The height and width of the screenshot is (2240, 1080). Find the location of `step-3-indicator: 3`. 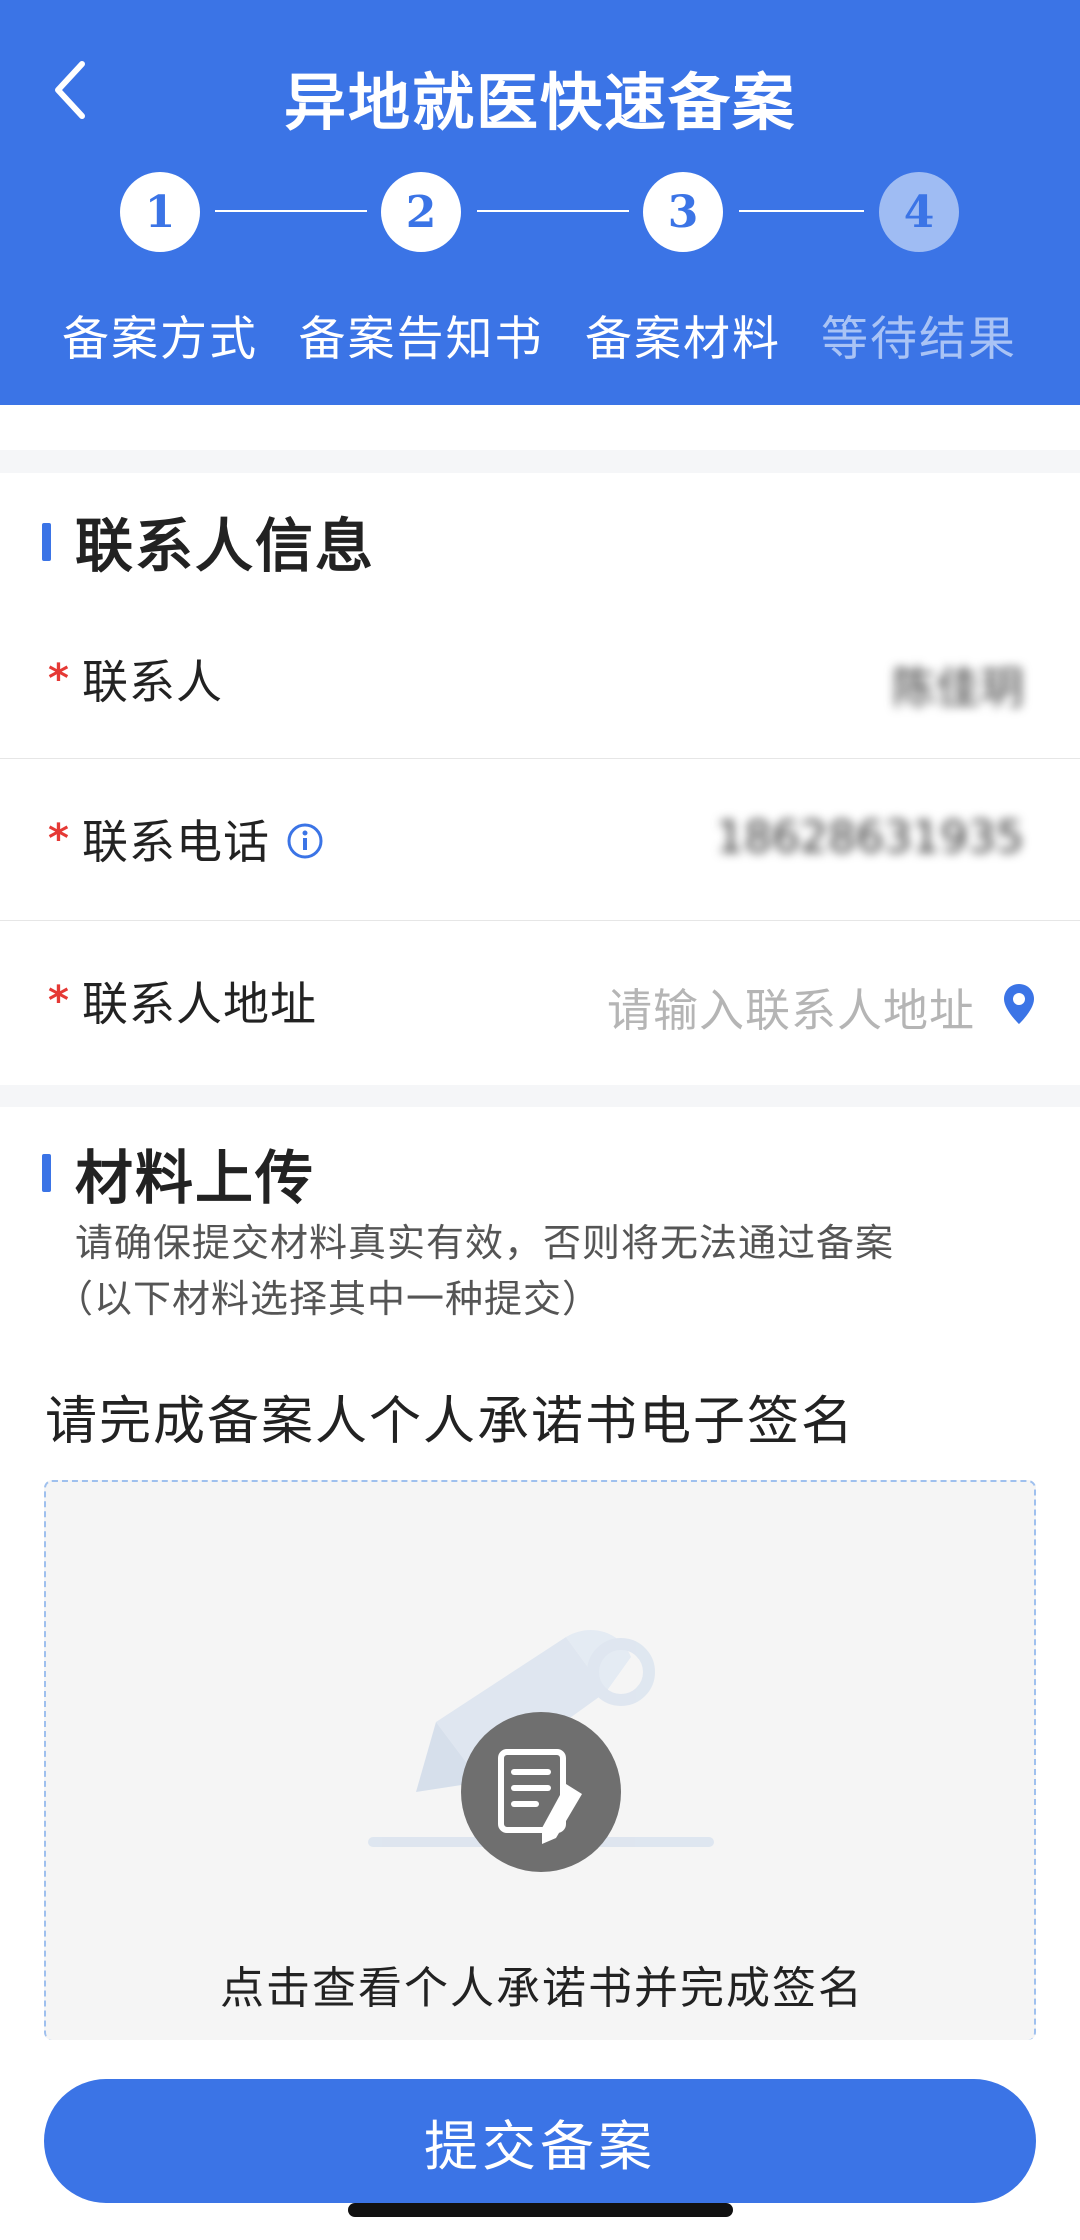

step-3-indicator: 3 is located at coordinates (683, 212).